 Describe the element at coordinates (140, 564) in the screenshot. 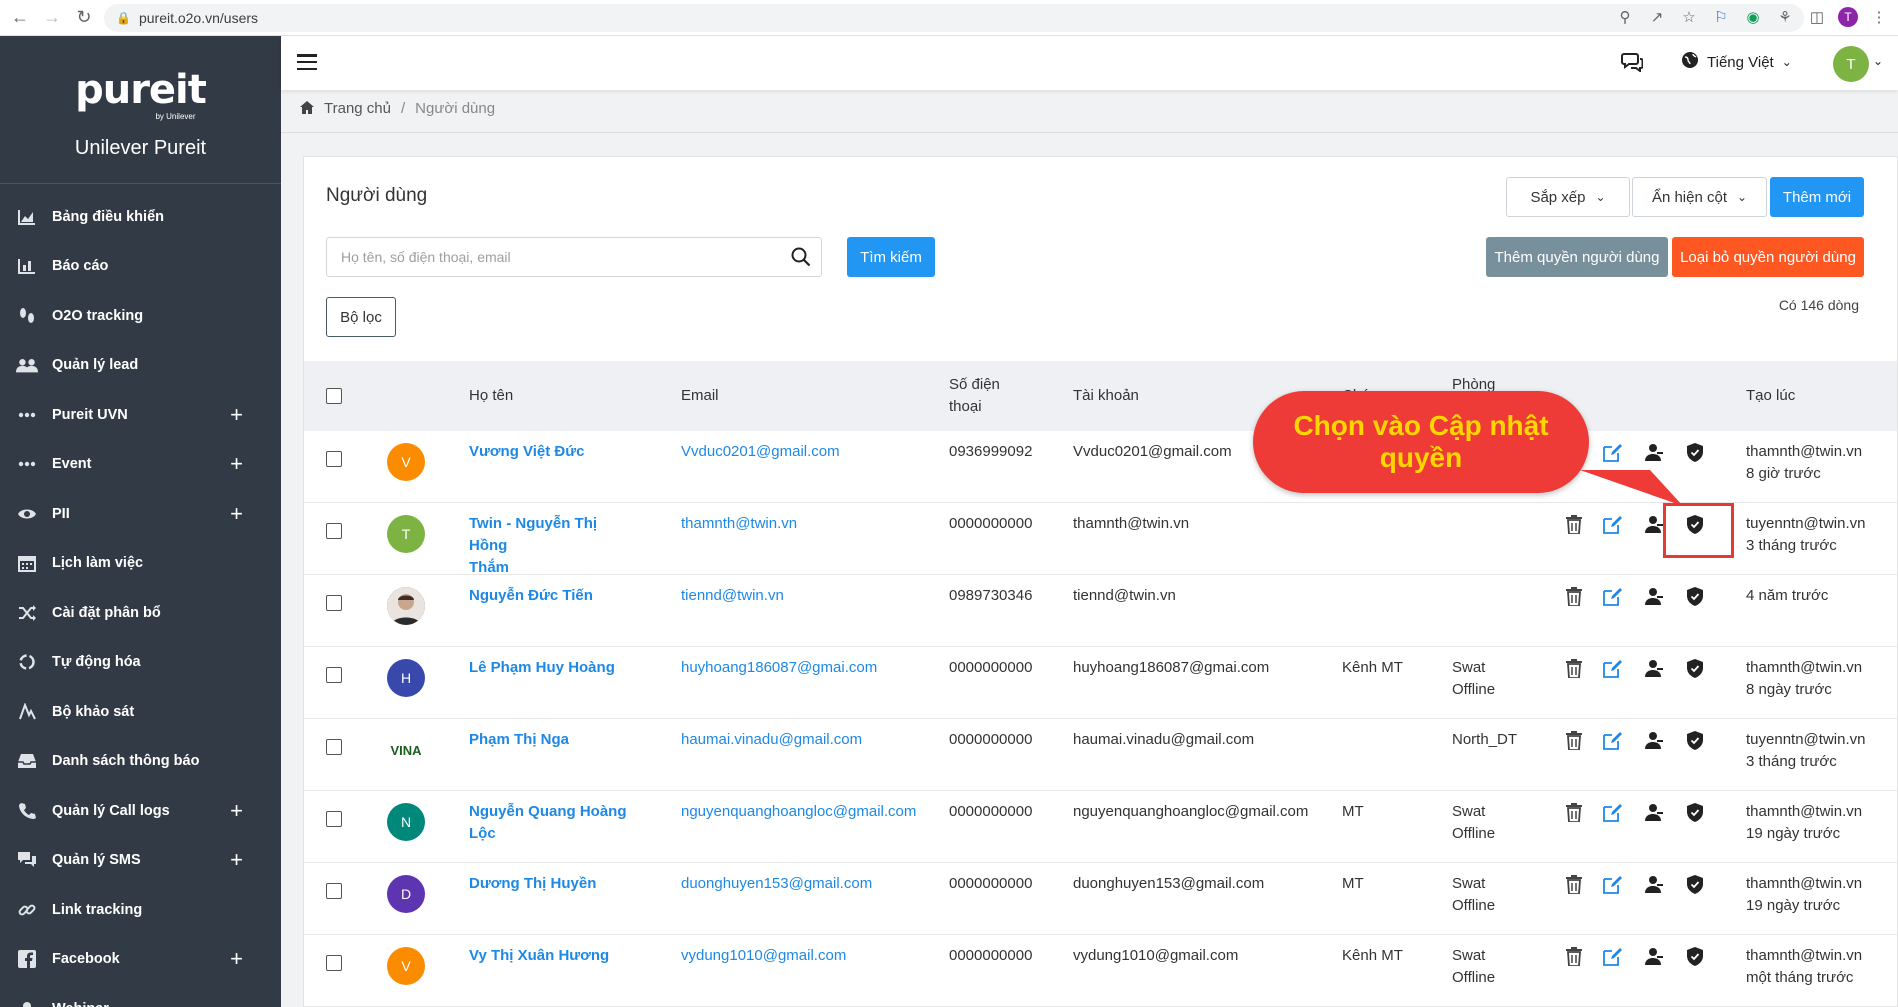

I see `sidebar-item-7: Lịch làm việc` at that location.